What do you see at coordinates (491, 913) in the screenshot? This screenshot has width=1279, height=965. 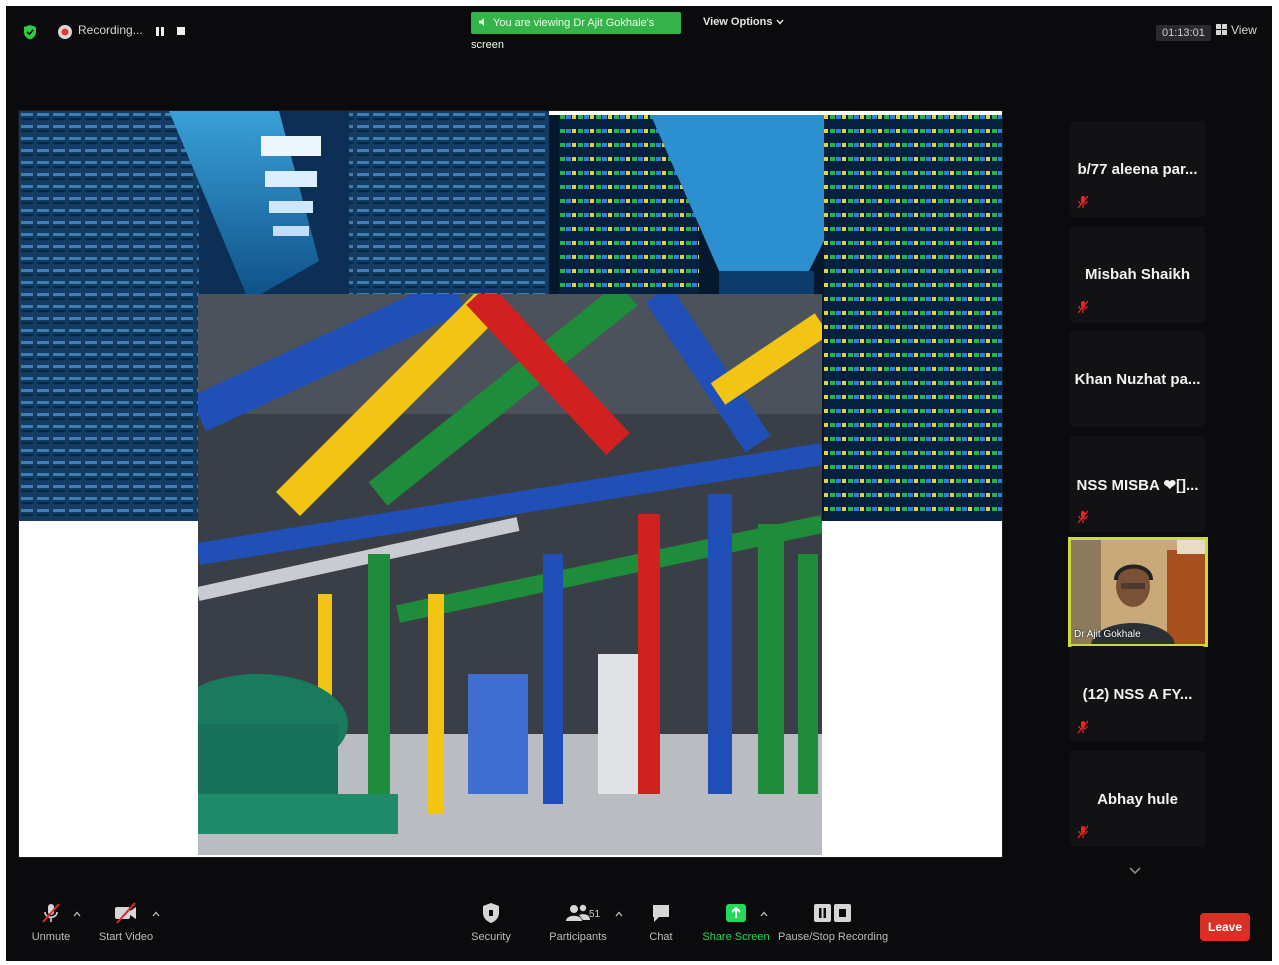 I see `security-icon` at bounding box center [491, 913].